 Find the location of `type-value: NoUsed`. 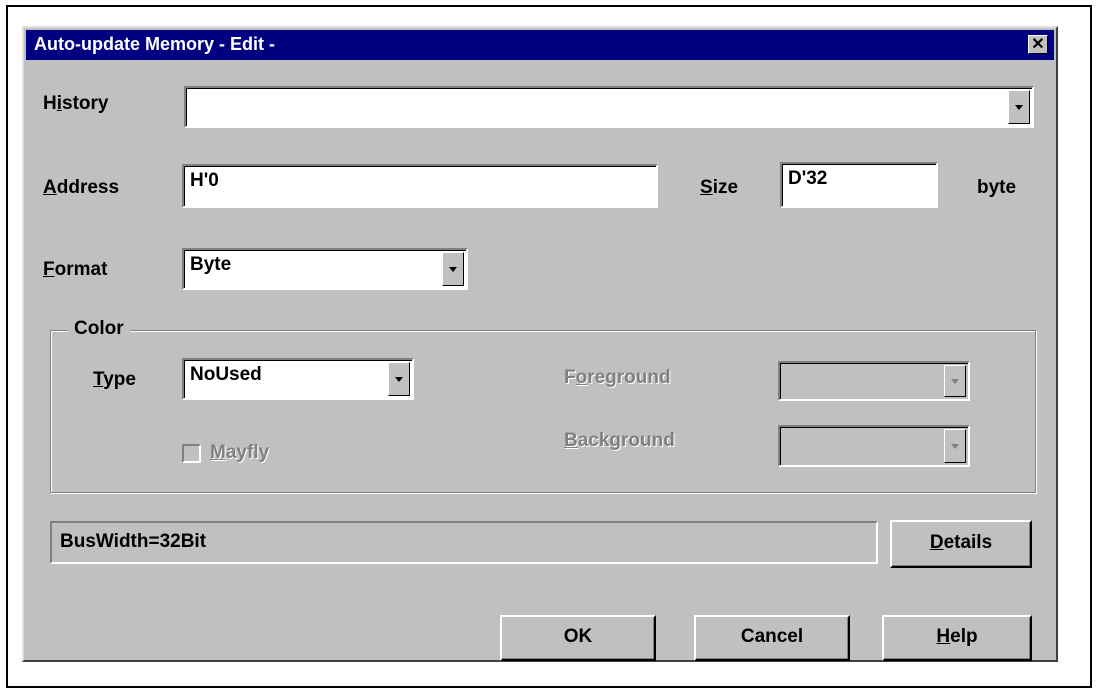

type-value: NoUsed is located at coordinates (226, 374).